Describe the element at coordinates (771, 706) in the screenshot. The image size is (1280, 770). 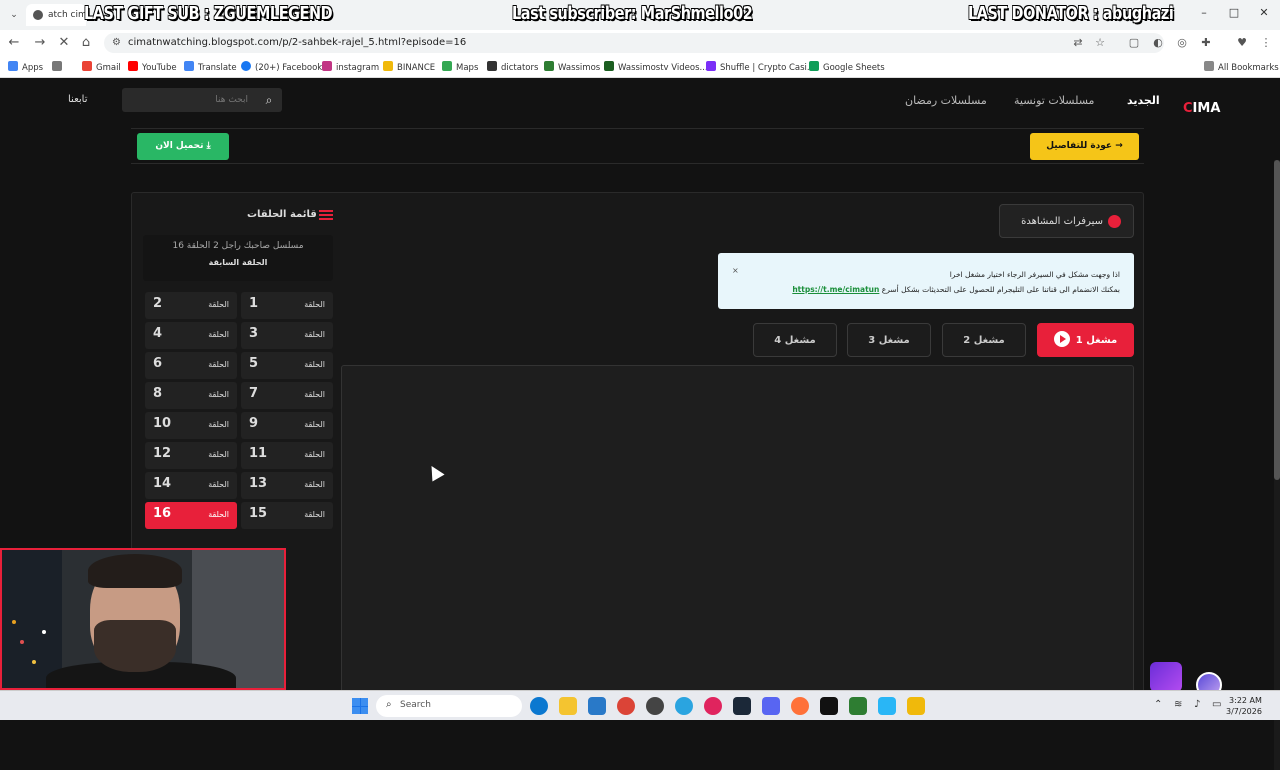
I see `discord-icon` at that location.